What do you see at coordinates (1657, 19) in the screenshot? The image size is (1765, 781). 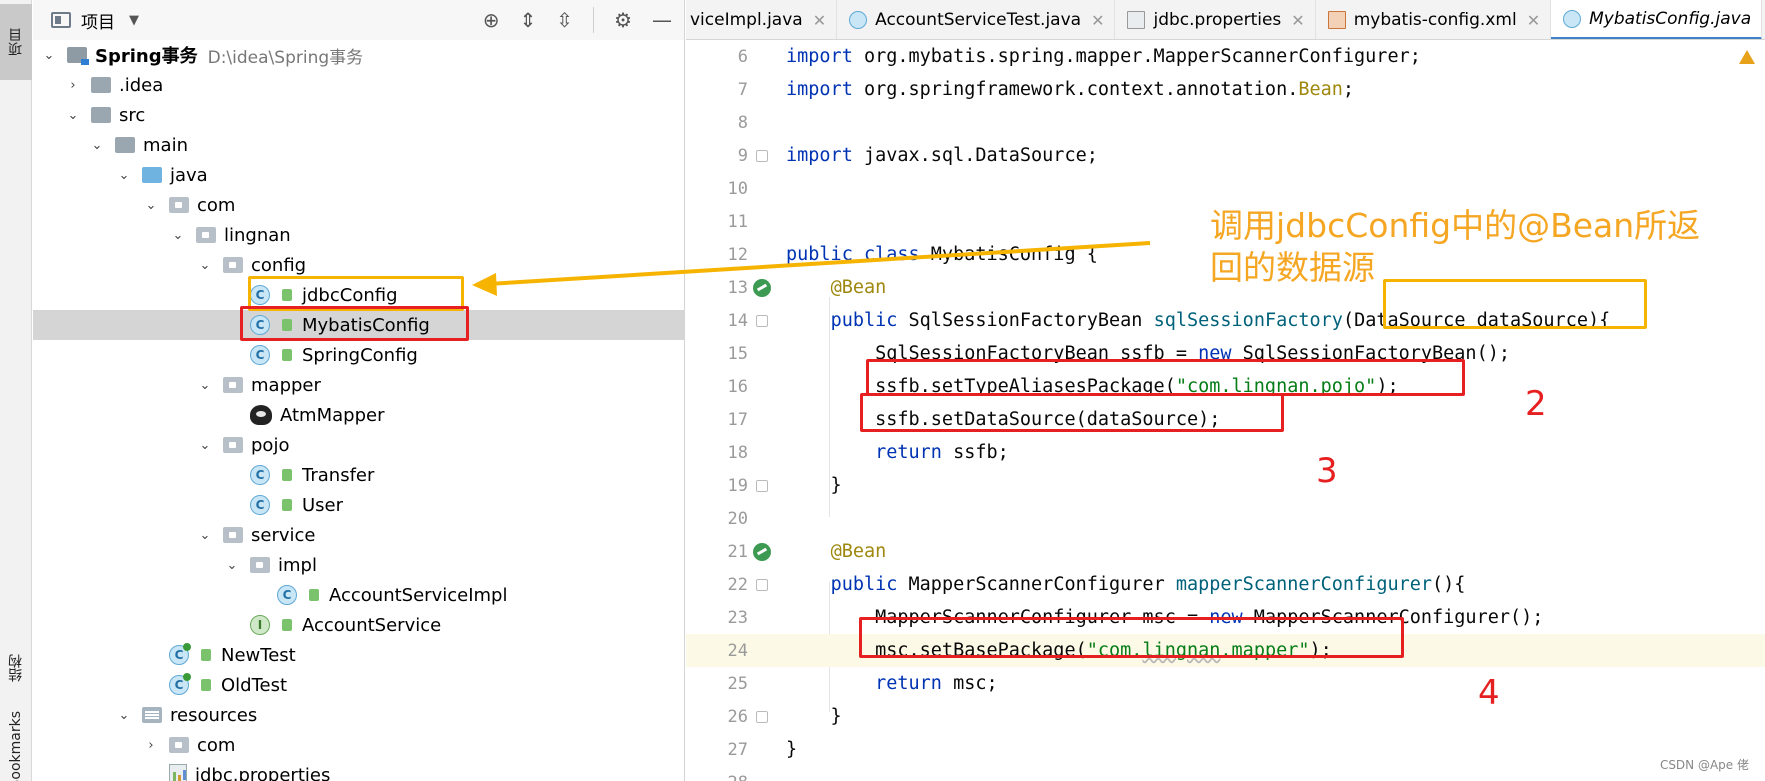 I see `tab-mybatisconfig: MybatisConfig.java` at bounding box center [1657, 19].